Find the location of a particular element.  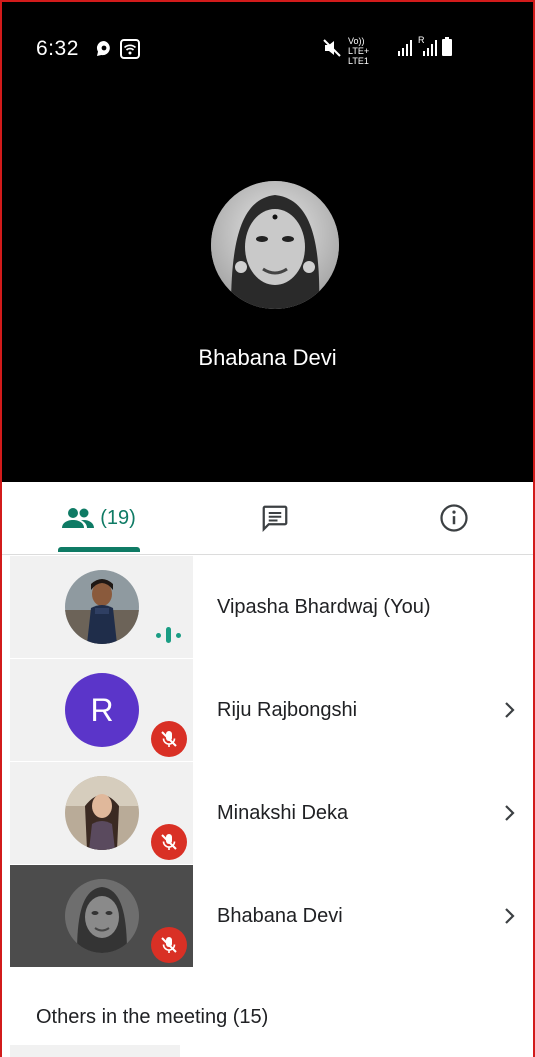

tab-bar: (19) is located at coordinates (267, 518).